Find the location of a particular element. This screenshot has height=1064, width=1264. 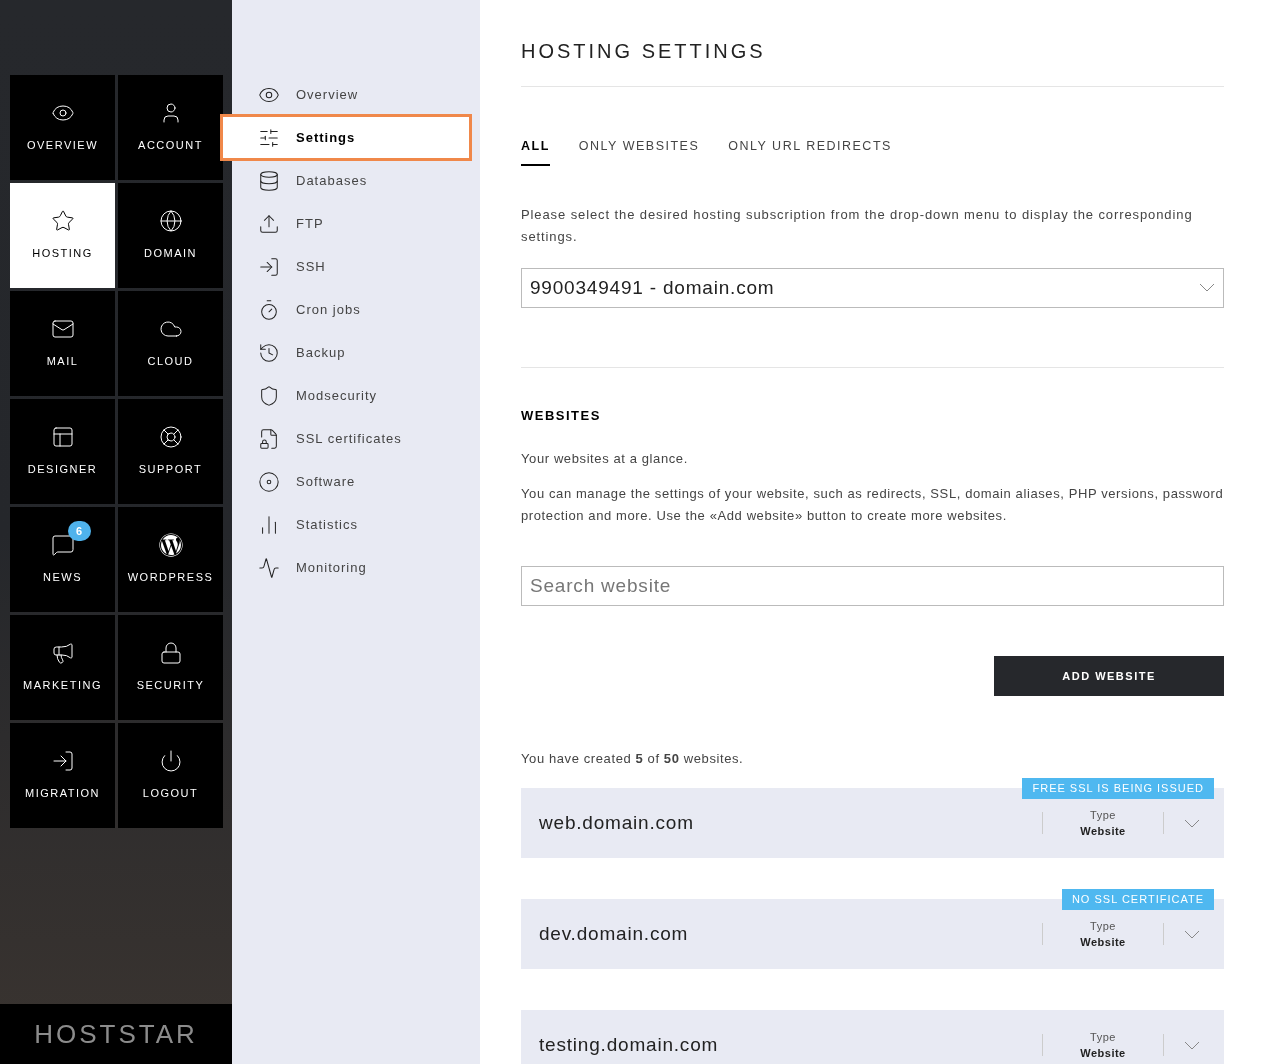

website-name: dev.domain.com is located at coordinates (614, 934).